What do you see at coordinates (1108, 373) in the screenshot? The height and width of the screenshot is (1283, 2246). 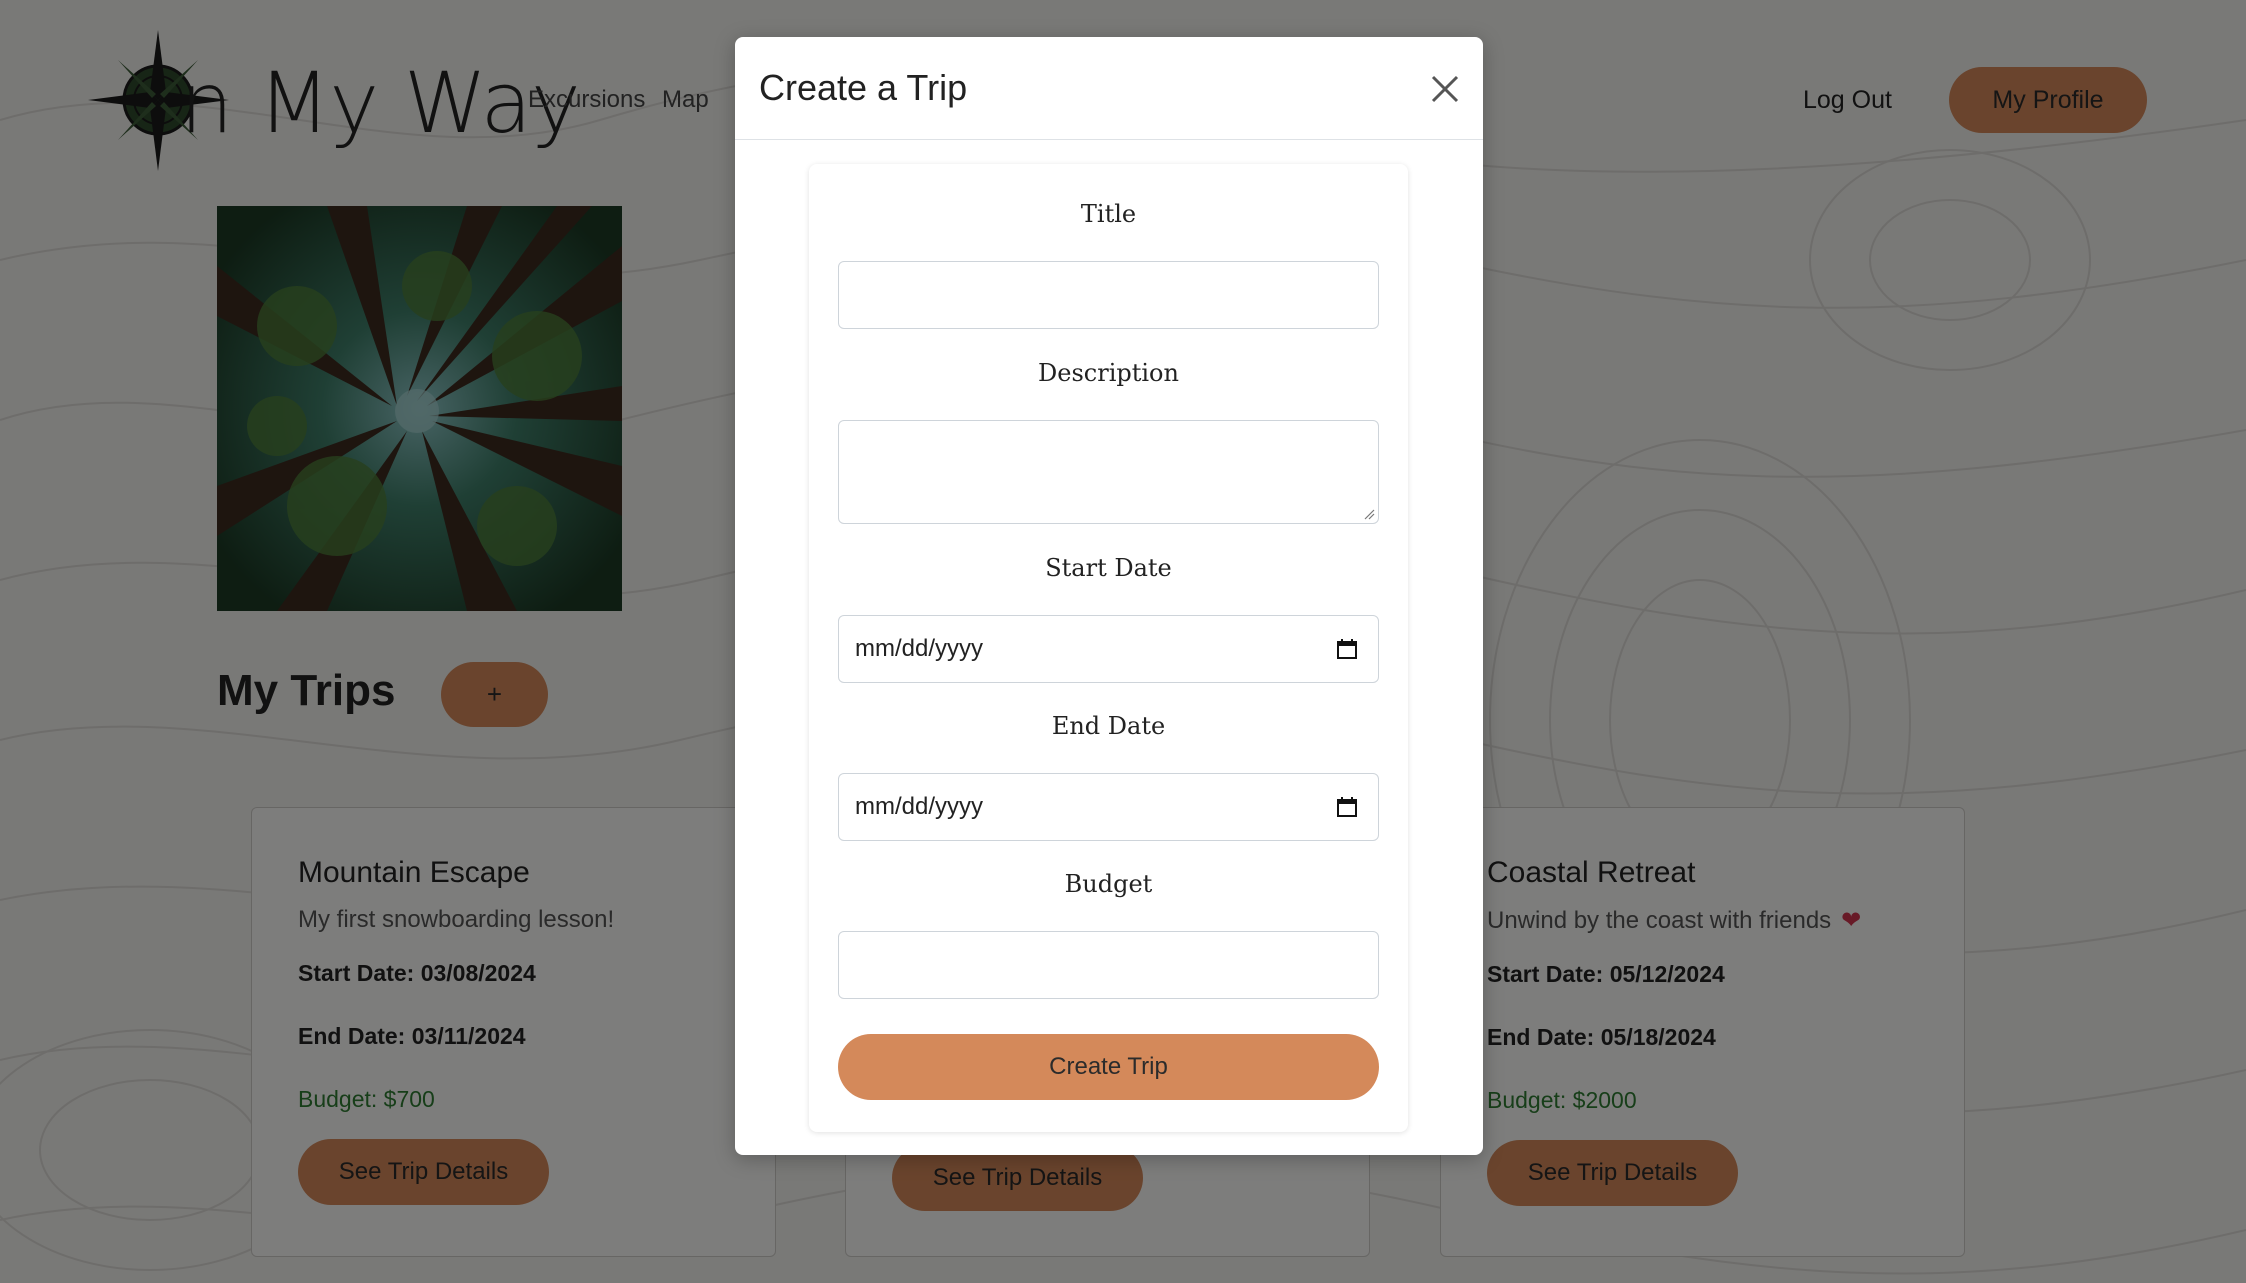 I see `description-label: Description` at bounding box center [1108, 373].